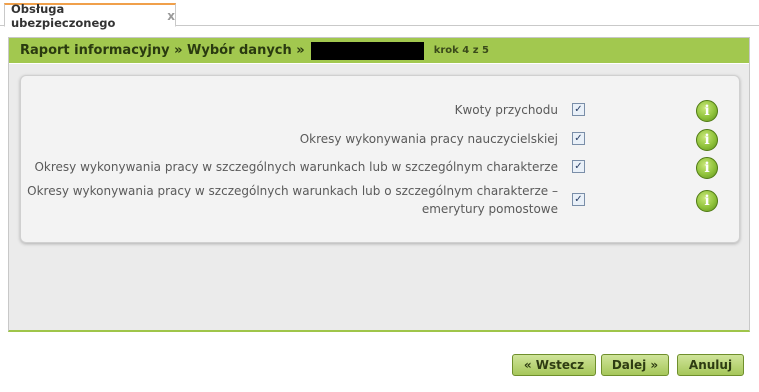 Image resolution: width=759 pixels, height=392 pixels. What do you see at coordinates (379, 15) in the screenshot?
I see `tab-bar: Obsługa ubezpieczonego x` at bounding box center [379, 15].